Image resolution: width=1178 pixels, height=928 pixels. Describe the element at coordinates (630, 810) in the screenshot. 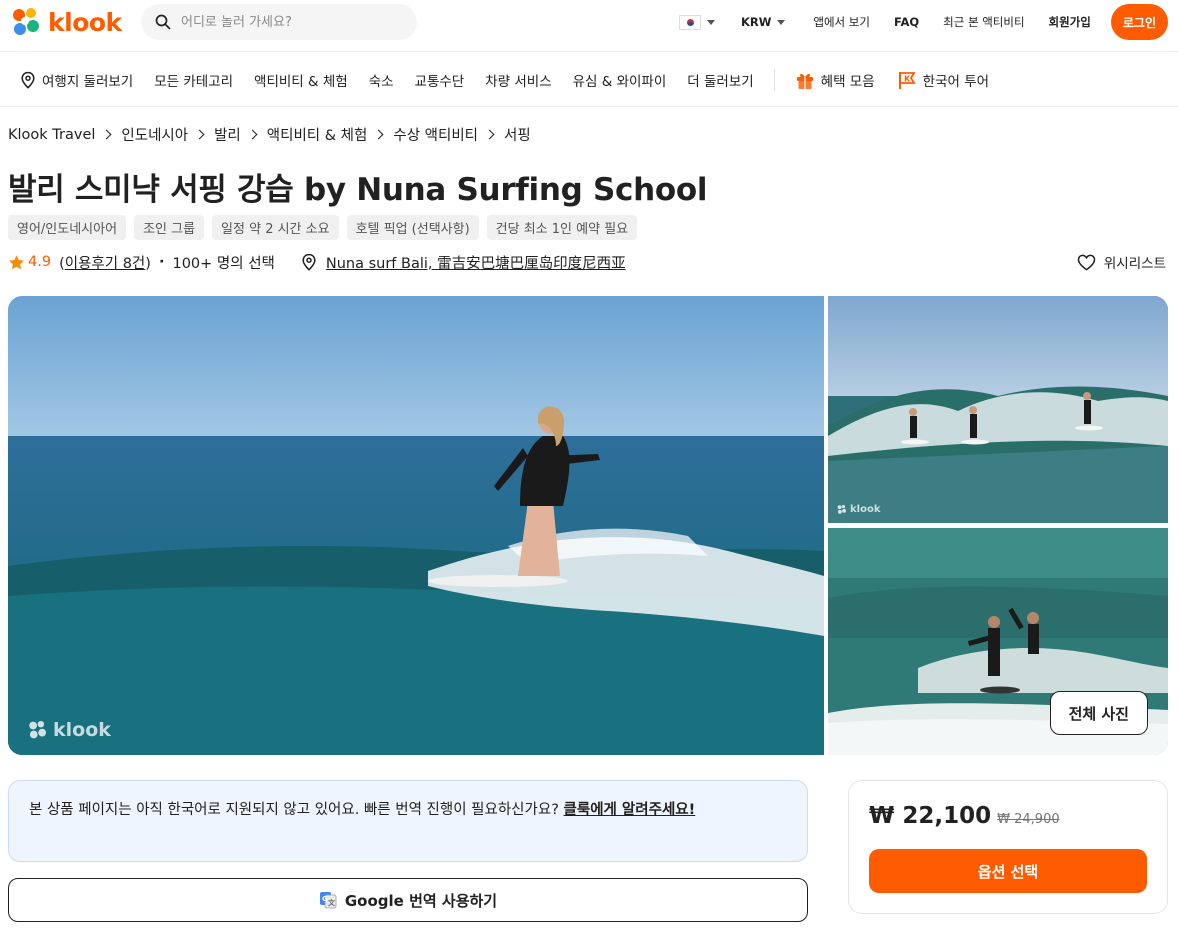

I see `notify-klook-link: 클룩에게 알려주세요!` at that location.